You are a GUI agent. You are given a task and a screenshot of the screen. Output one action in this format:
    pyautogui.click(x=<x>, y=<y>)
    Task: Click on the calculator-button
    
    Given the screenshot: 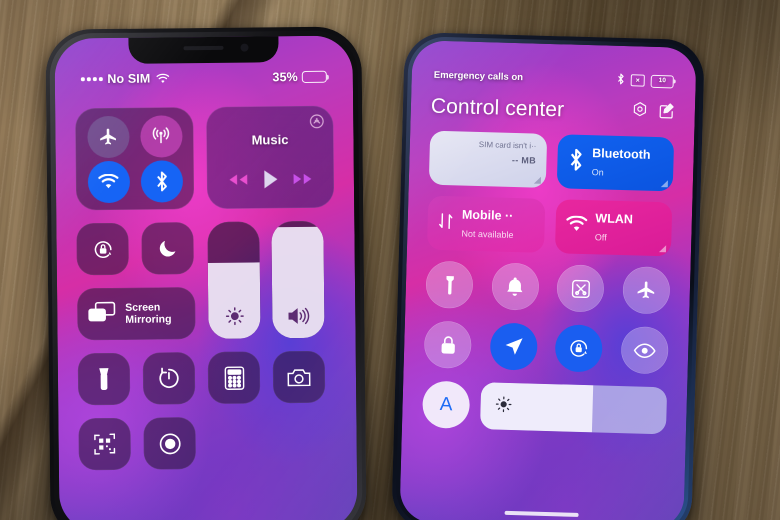 What is the action you would take?
    pyautogui.click(x=234, y=377)
    